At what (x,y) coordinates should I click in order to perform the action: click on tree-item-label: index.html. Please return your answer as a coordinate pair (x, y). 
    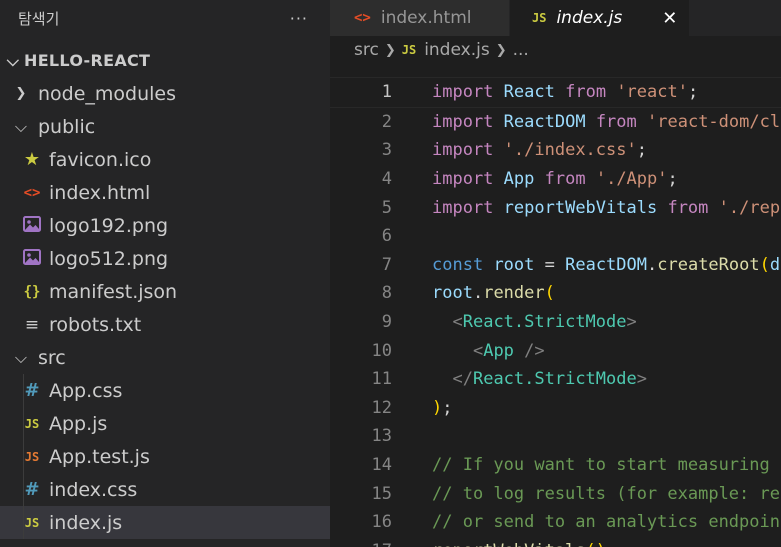
    Looking at the image, I should click on (100, 192).